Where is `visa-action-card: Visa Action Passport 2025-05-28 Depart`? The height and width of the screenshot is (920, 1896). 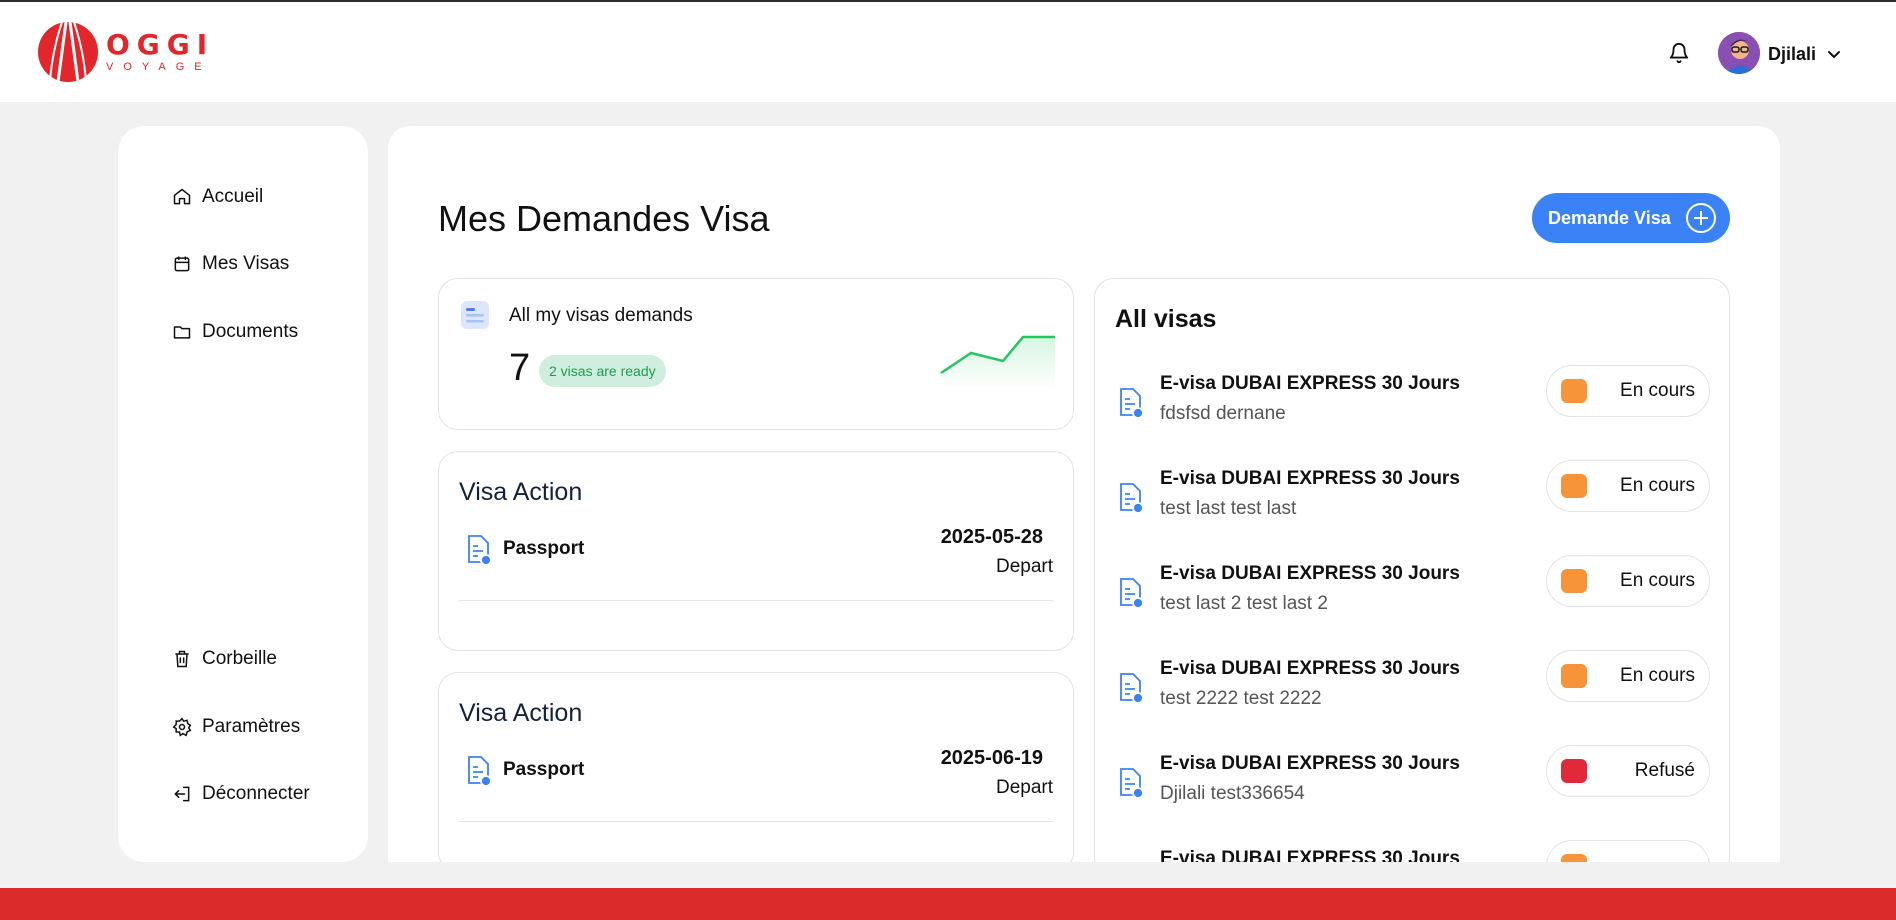
visa-action-card: Visa Action Passport 2025-05-28 Depart is located at coordinates (756, 551).